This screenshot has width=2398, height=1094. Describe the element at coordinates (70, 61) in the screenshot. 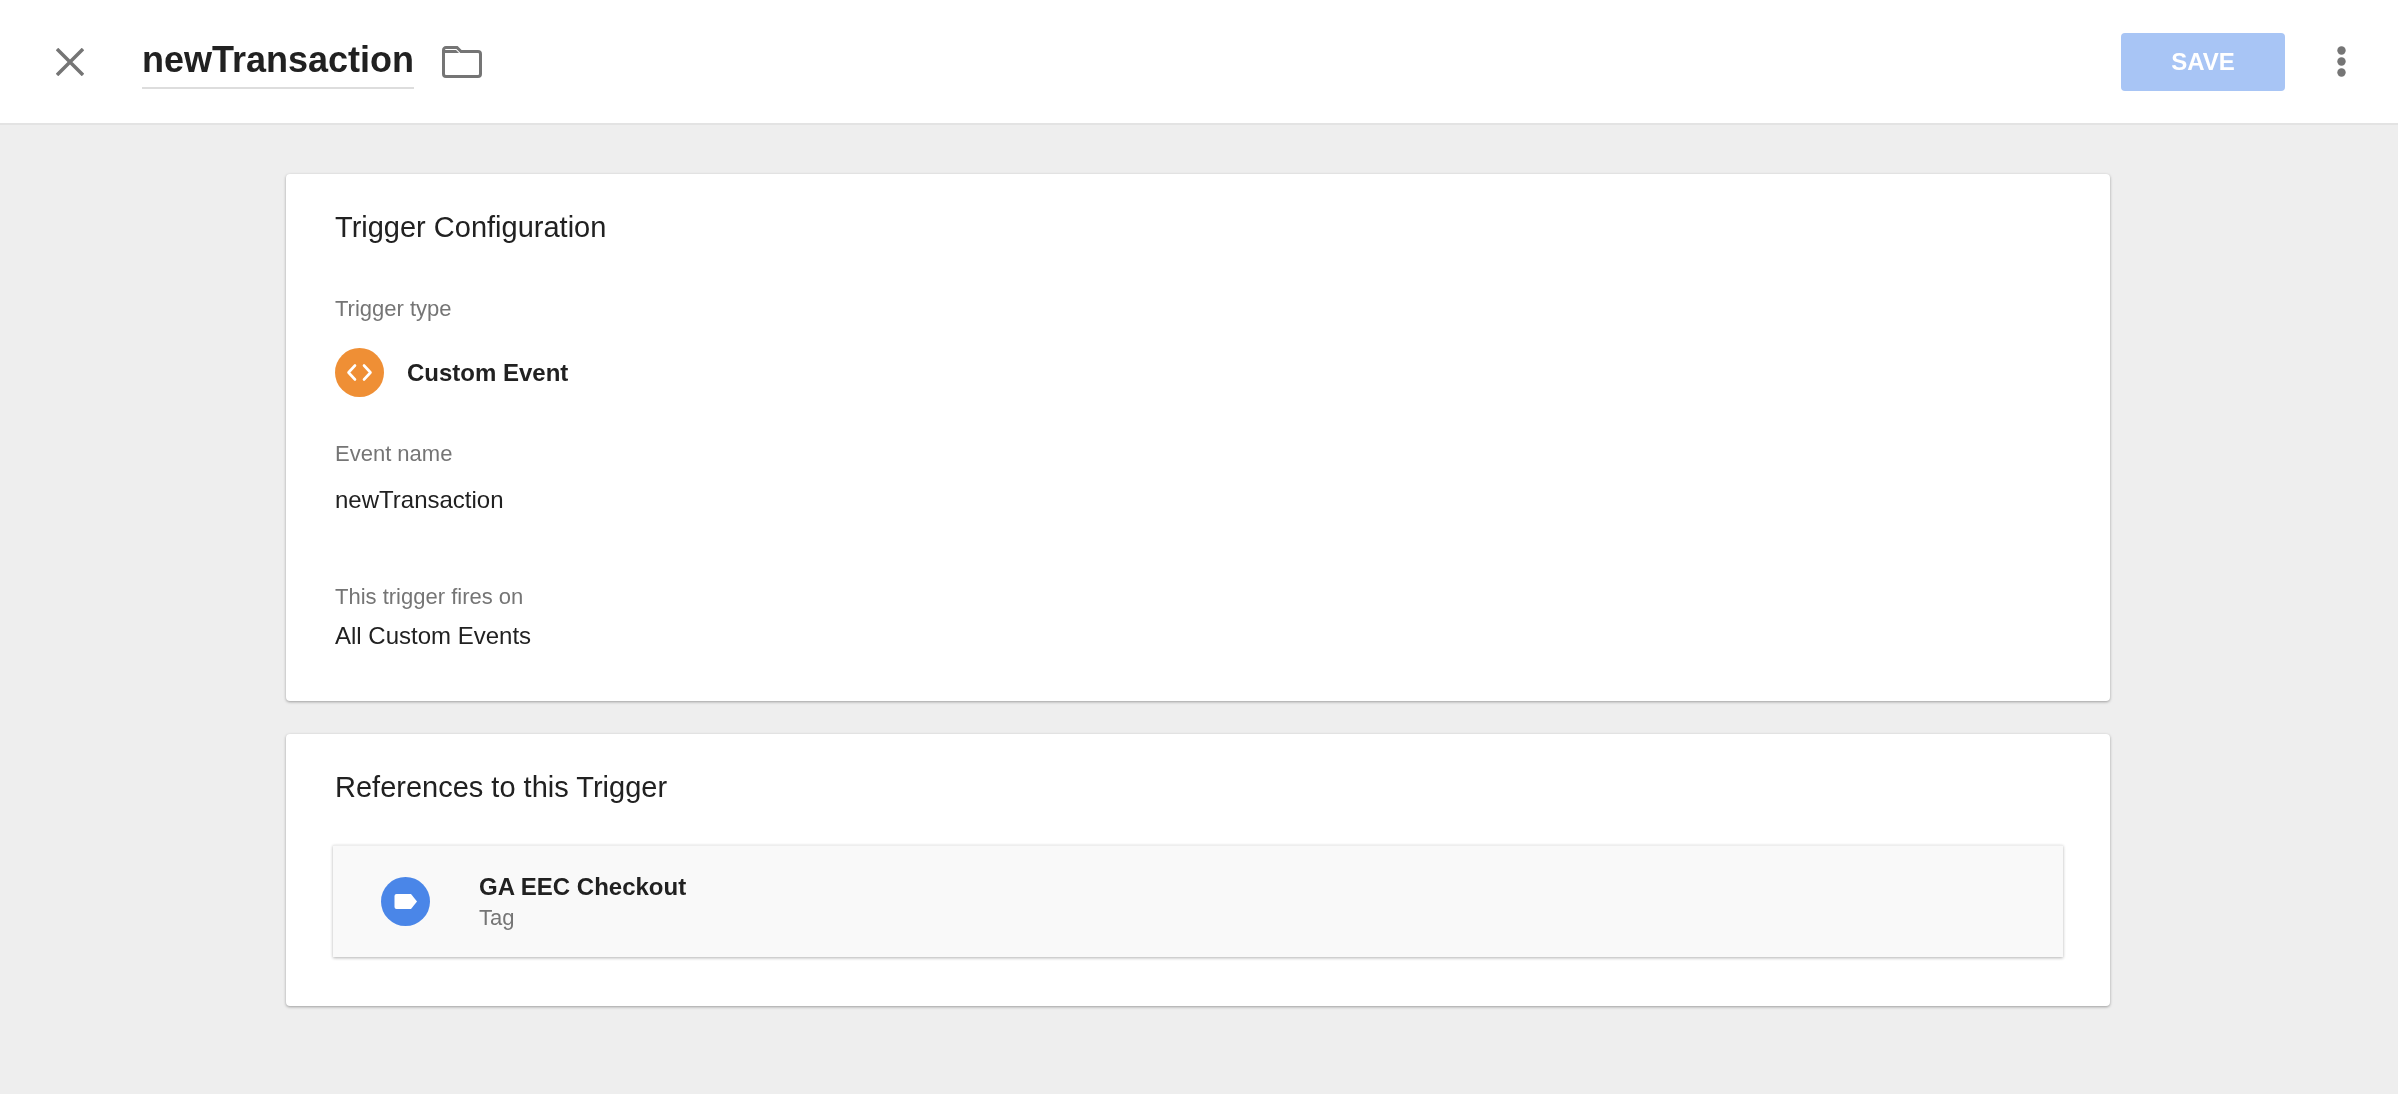

I see `close-icon` at that location.